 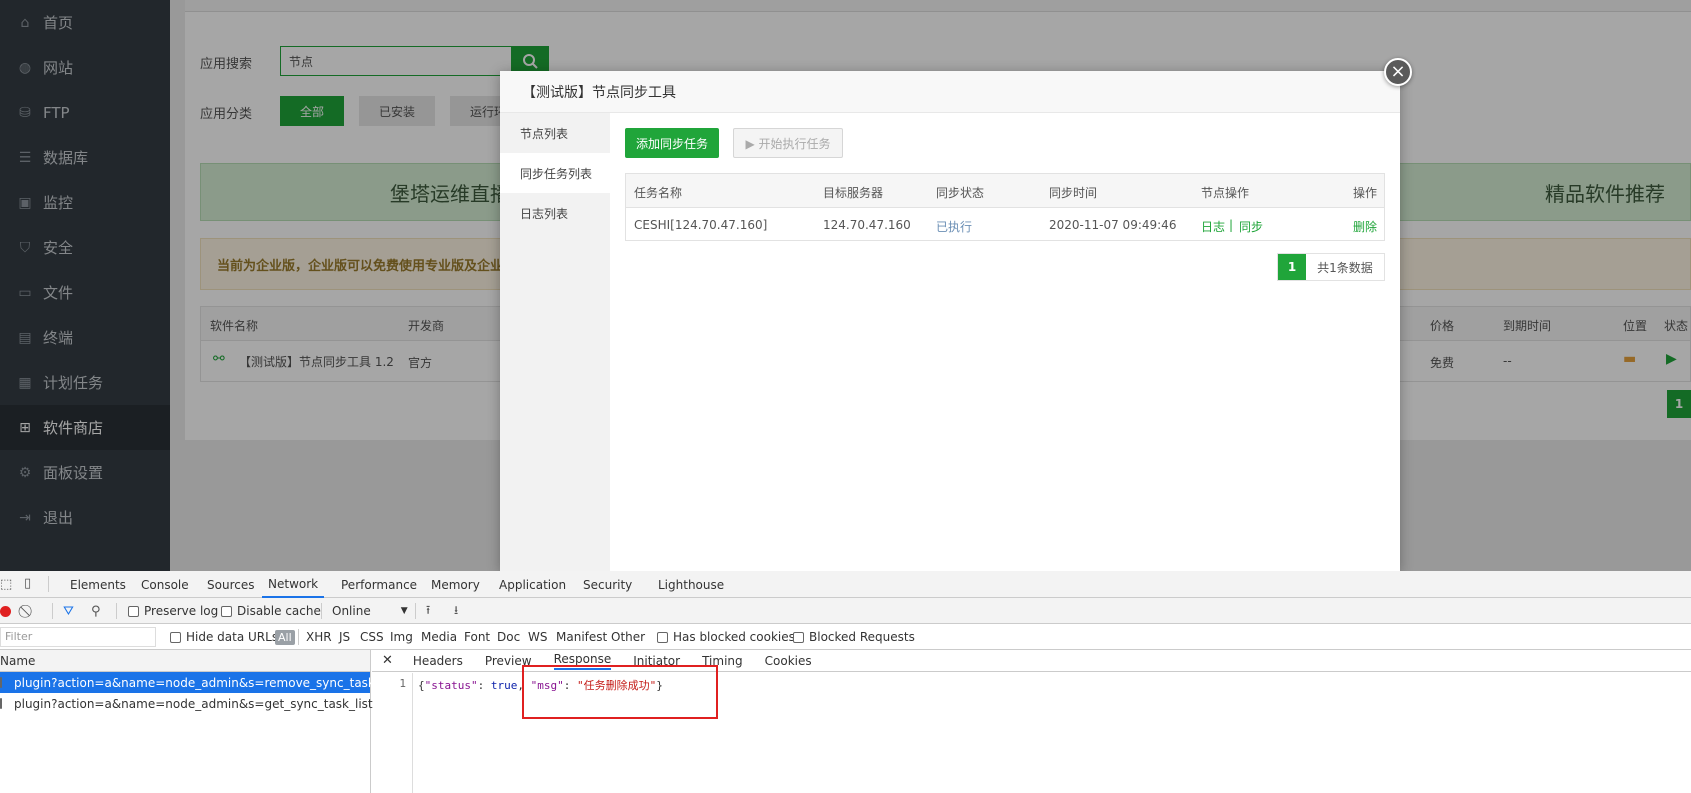 What do you see at coordinates (788, 143) in the screenshot?
I see `start-task-button: ▶ 开始执行任务` at bounding box center [788, 143].